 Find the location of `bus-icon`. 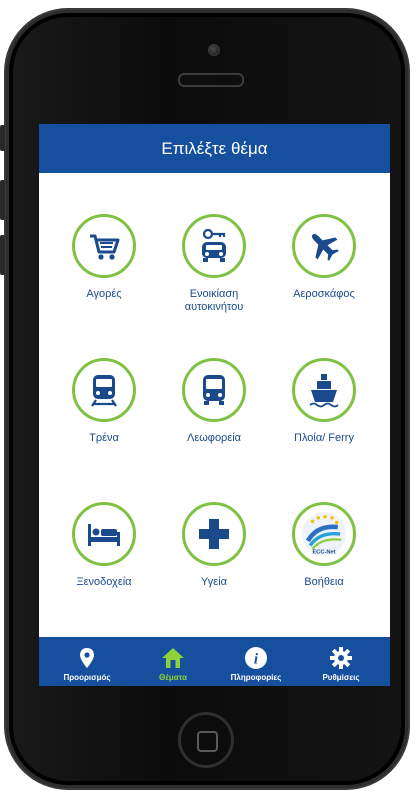

bus-icon is located at coordinates (214, 390).